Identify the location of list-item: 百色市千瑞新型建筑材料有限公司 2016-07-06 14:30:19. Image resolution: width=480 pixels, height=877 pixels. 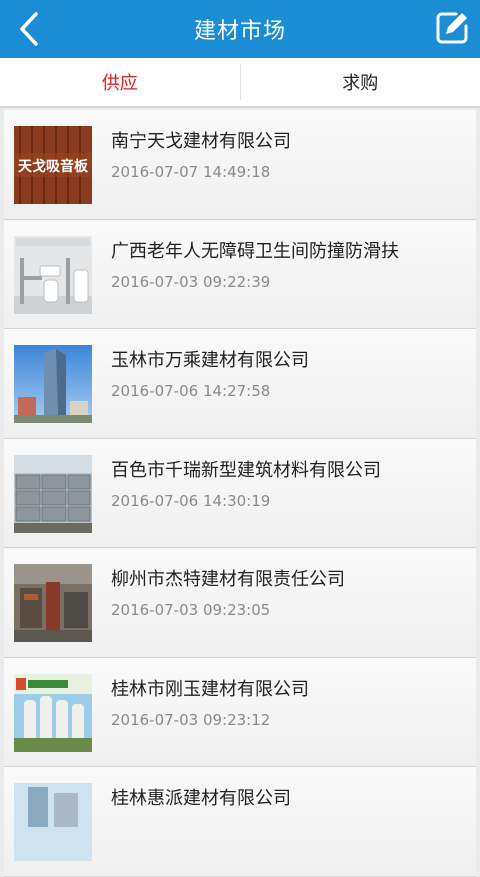
(240, 494).